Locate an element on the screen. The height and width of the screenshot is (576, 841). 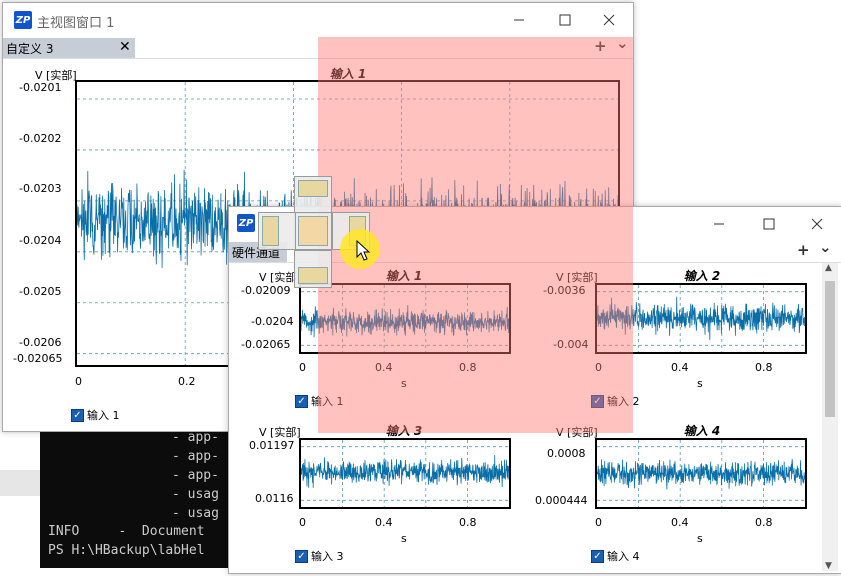
background-panel is located at coordinates (20, 483).